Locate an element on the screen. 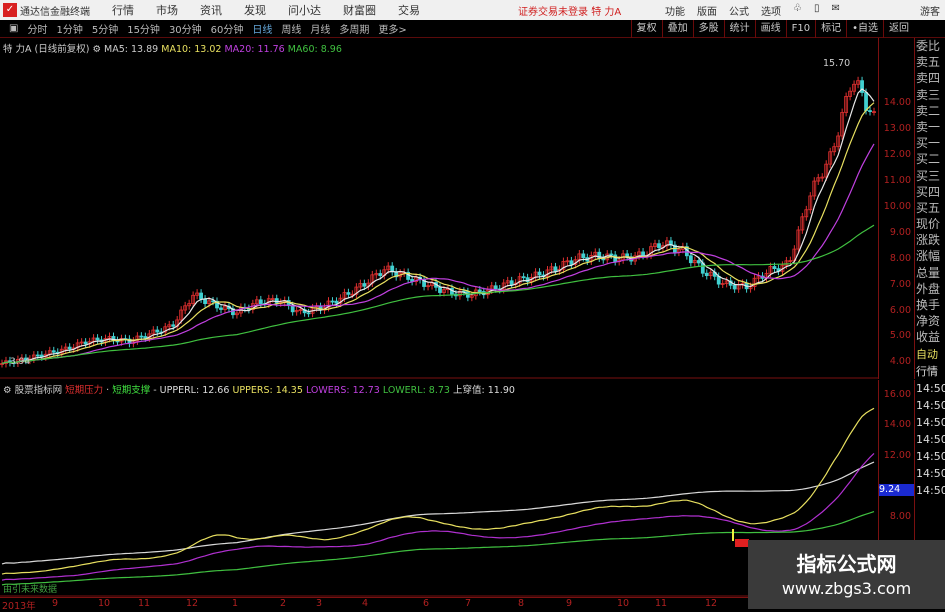 Image resolution: width=945 pixels, height=612 pixels. quote-label: 买二 is located at coordinates (928, 159).